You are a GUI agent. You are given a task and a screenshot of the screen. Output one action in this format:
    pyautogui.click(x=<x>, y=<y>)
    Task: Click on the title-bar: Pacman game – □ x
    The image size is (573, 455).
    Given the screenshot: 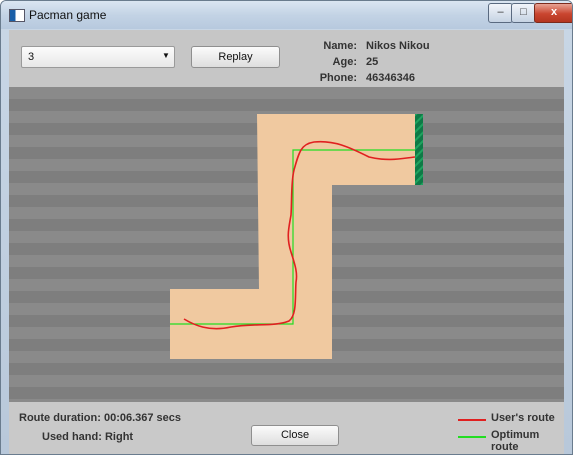 What is the action you would take?
    pyautogui.click(x=286, y=15)
    